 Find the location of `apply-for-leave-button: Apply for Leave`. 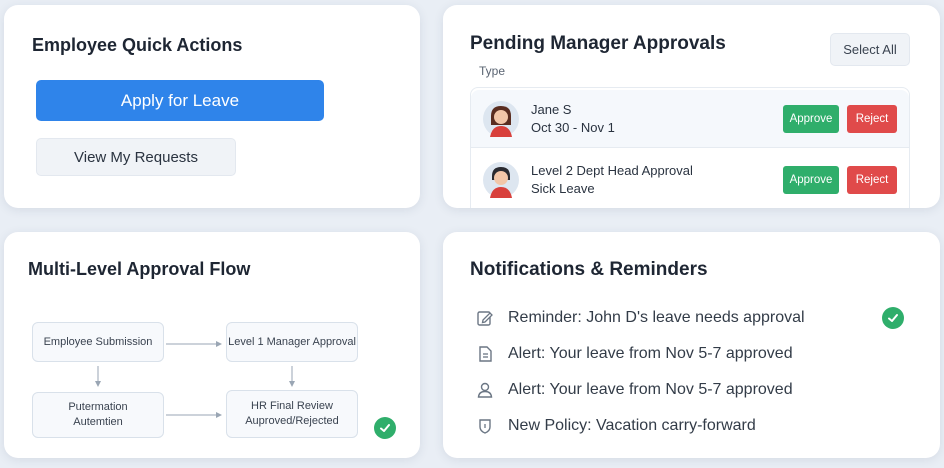

apply-for-leave-button: Apply for Leave is located at coordinates (180, 100).